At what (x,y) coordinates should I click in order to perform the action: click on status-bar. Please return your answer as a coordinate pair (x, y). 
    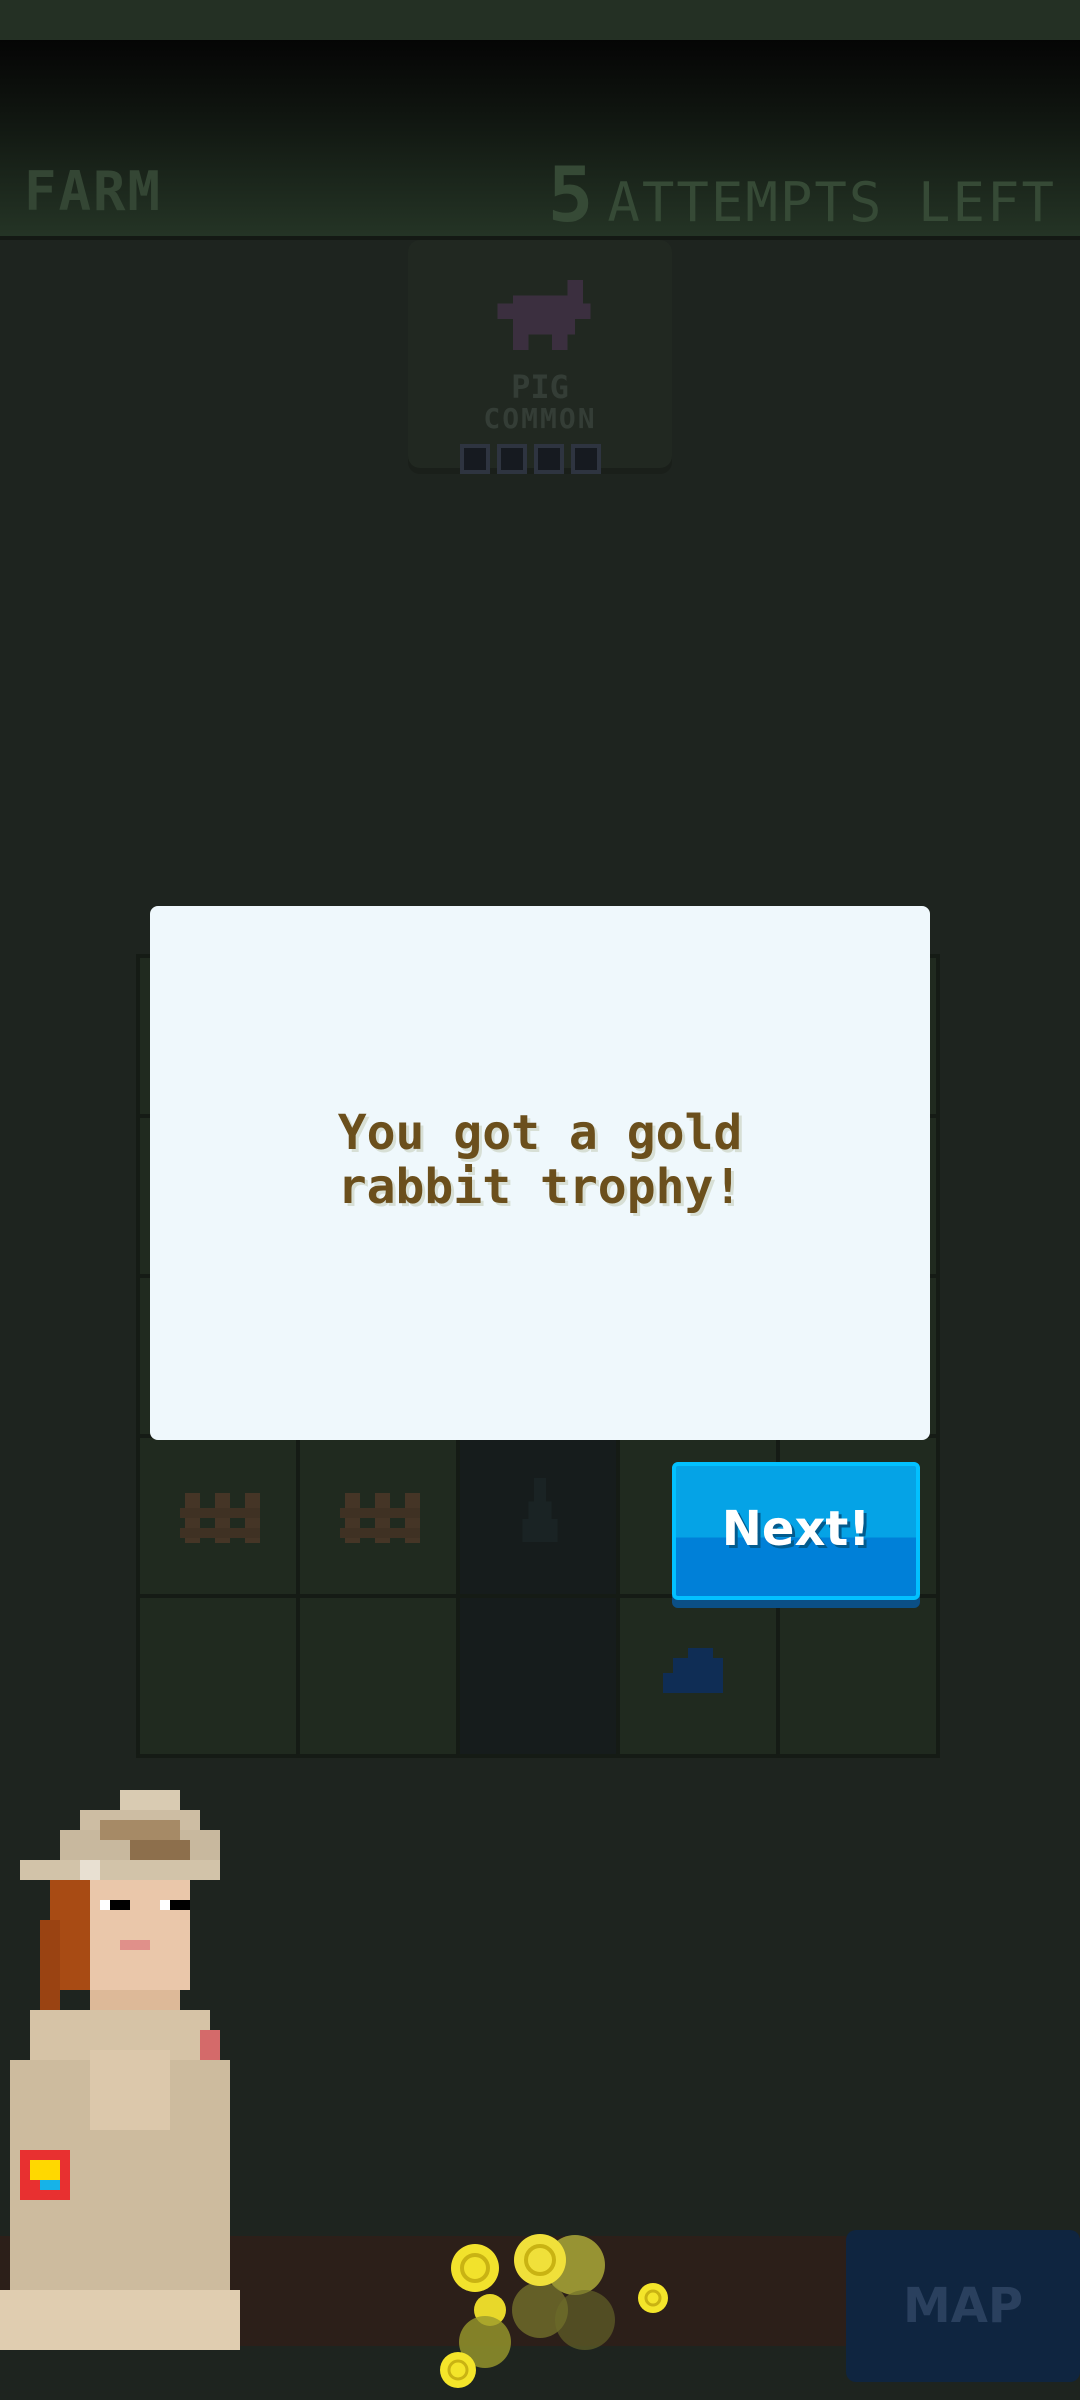
    Looking at the image, I should click on (540, 20).